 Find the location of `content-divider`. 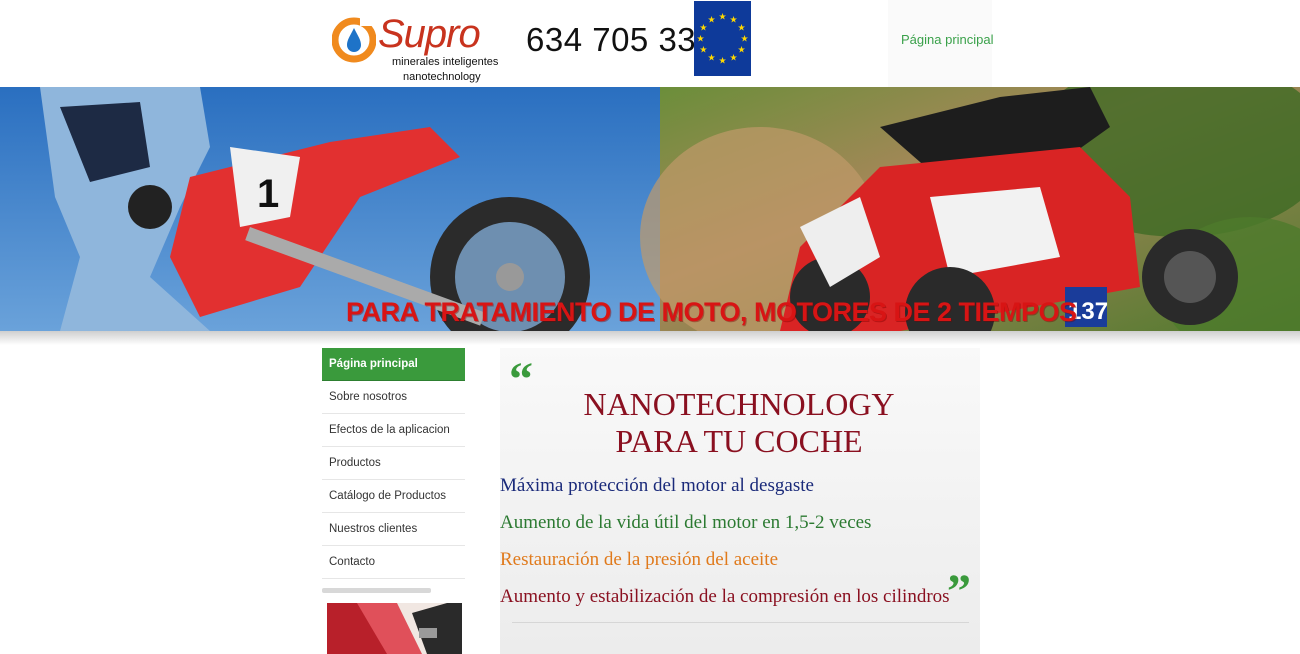

content-divider is located at coordinates (740, 622).